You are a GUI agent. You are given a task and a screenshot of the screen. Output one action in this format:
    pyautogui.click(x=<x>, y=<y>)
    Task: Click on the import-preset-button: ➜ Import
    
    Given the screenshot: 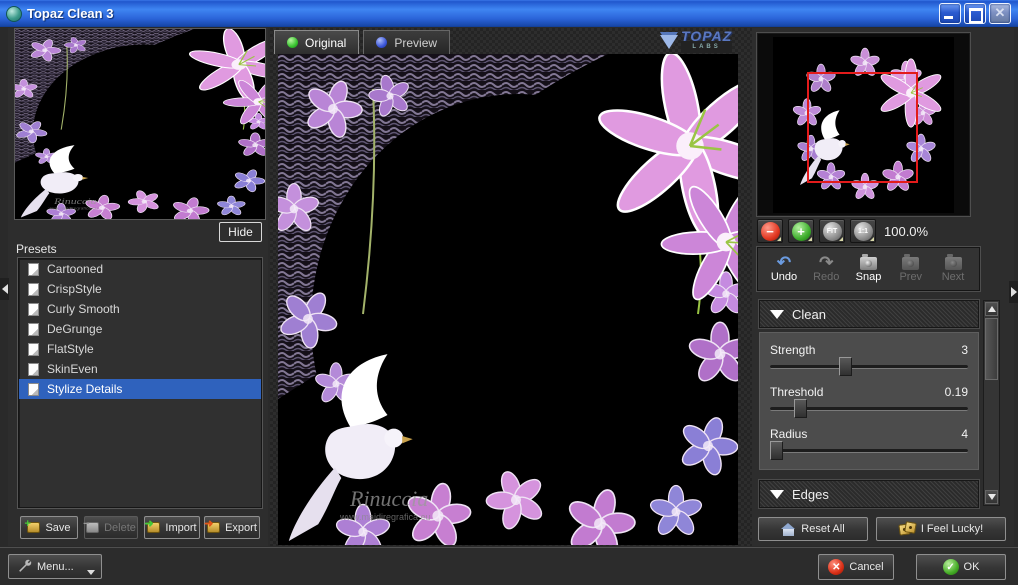 What is the action you would take?
    pyautogui.click(x=172, y=527)
    